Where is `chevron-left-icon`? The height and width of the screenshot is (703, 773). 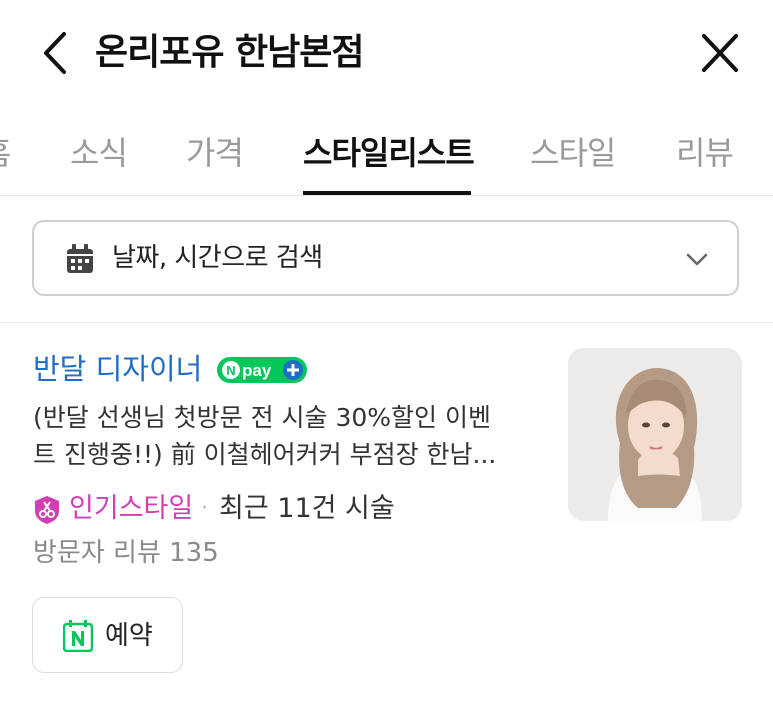
chevron-left-icon is located at coordinates (55, 53).